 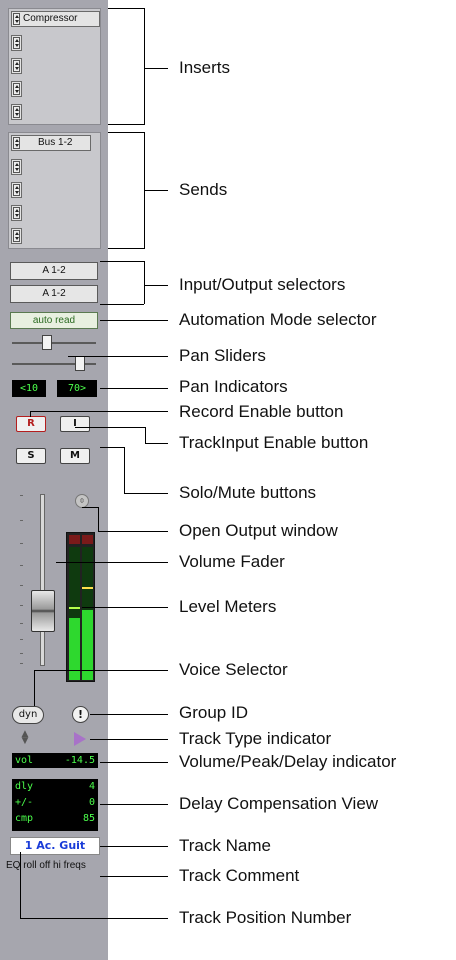 I want to click on output-selector: A 1-2, so click(x=54, y=294).